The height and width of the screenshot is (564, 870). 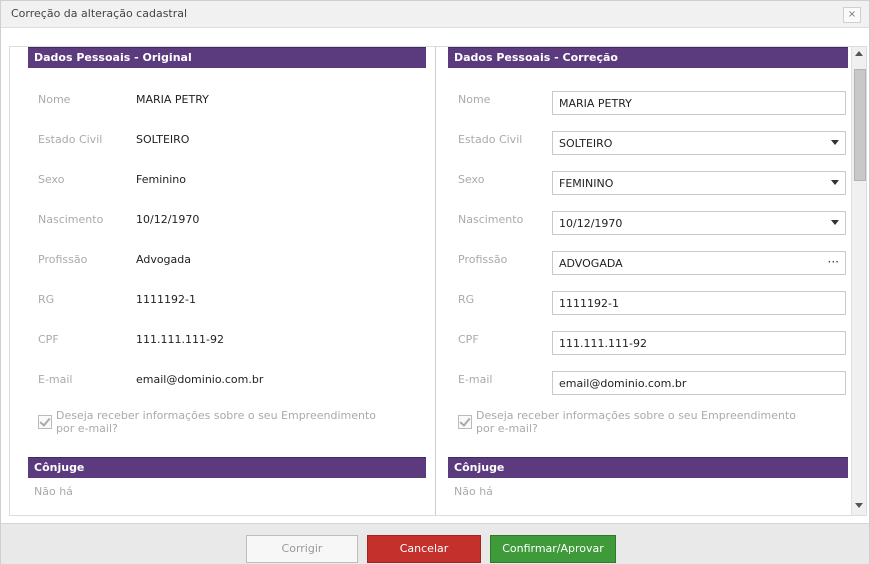 What do you see at coordinates (859, 53) in the screenshot?
I see `scroll-up-icon` at bounding box center [859, 53].